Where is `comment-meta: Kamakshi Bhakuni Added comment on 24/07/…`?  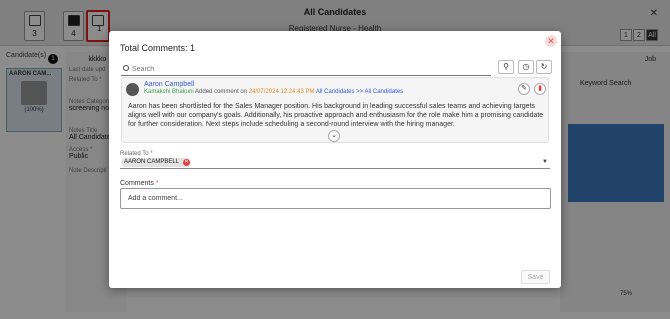 comment-meta: Kamakshi Bhakuni Added comment on 24/07/… is located at coordinates (273, 92).